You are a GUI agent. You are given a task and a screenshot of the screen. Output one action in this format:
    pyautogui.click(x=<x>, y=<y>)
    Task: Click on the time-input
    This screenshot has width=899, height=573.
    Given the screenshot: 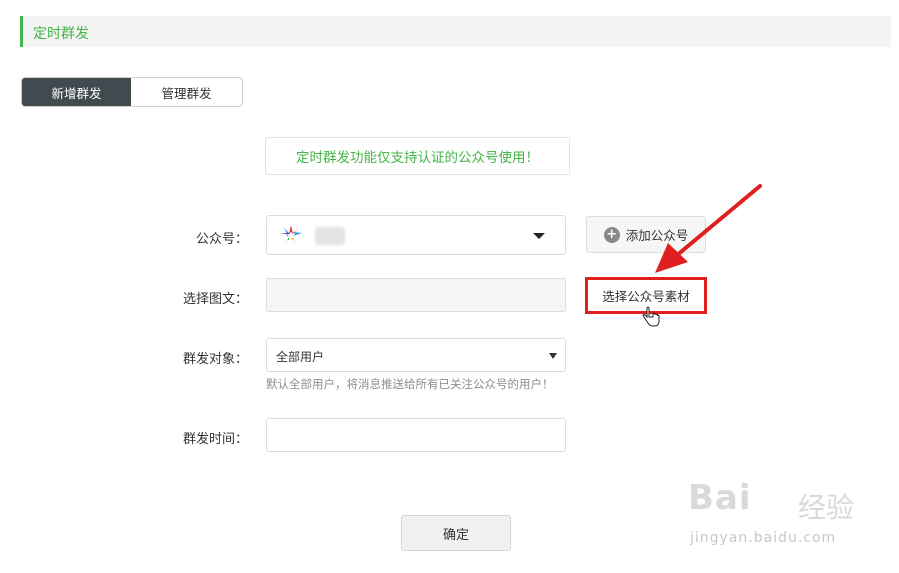 What is the action you would take?
    pyautogui.click(x=416, y=435)
    